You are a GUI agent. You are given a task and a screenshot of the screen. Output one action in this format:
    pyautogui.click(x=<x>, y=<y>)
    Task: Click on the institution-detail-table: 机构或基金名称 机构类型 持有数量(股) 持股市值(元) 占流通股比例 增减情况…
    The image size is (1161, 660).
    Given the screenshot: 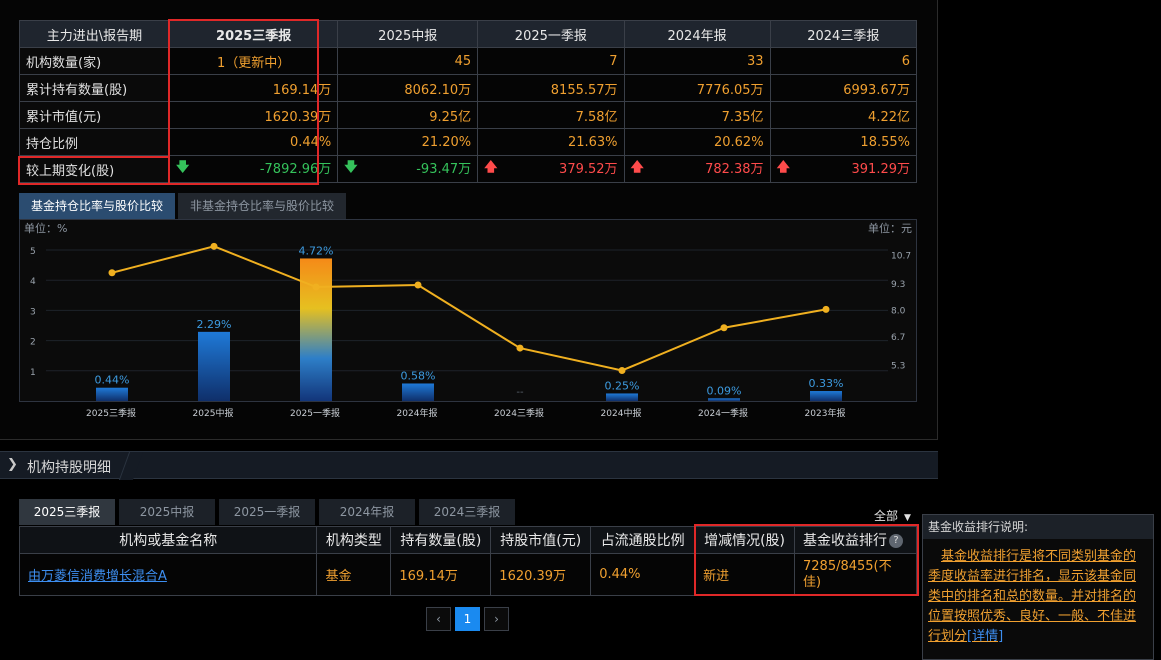 What is the action you would take?
    pyautogui.click(x=467, y=561)
    